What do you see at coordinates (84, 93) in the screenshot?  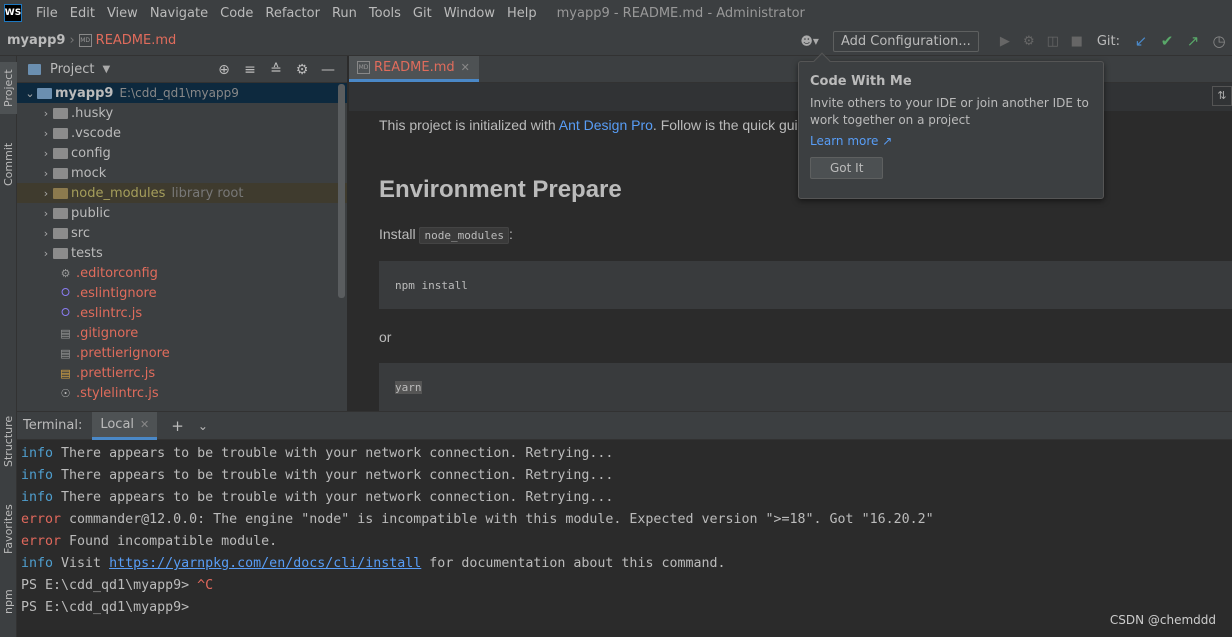 I see `tree-root-name: myapp9` at bounding box center [84, 93].